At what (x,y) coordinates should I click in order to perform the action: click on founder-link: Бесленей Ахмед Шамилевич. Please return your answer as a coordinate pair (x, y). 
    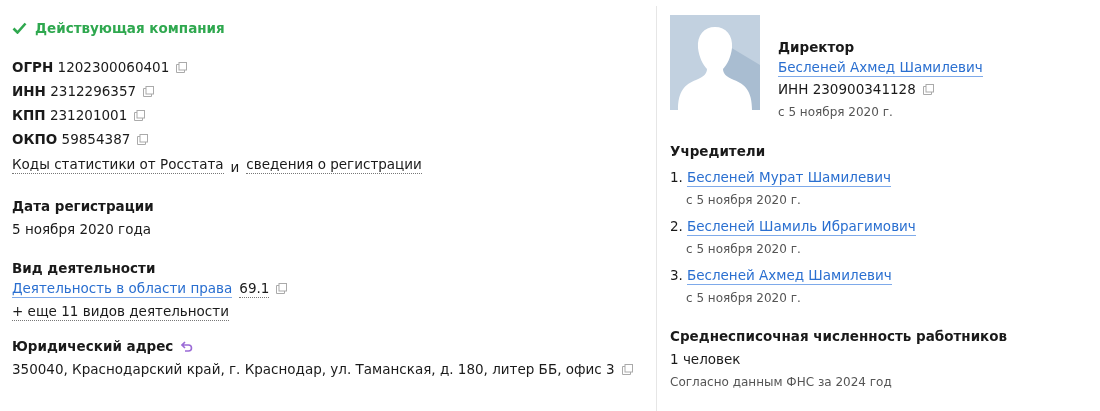
    Looking at the image, I should click on (789, 275).